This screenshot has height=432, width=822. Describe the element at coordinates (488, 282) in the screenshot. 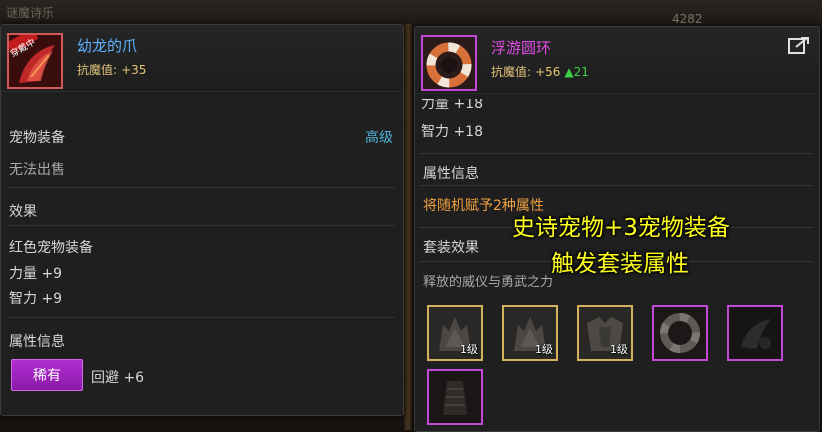

I see `set-name: 释放的威仪与勇武之力` at that location.